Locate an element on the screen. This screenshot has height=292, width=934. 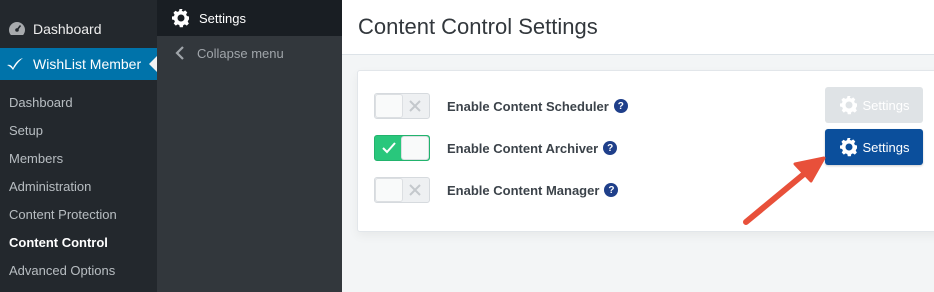
collapse-menu-button: Collapse menu is located at coordinates (249, 53).